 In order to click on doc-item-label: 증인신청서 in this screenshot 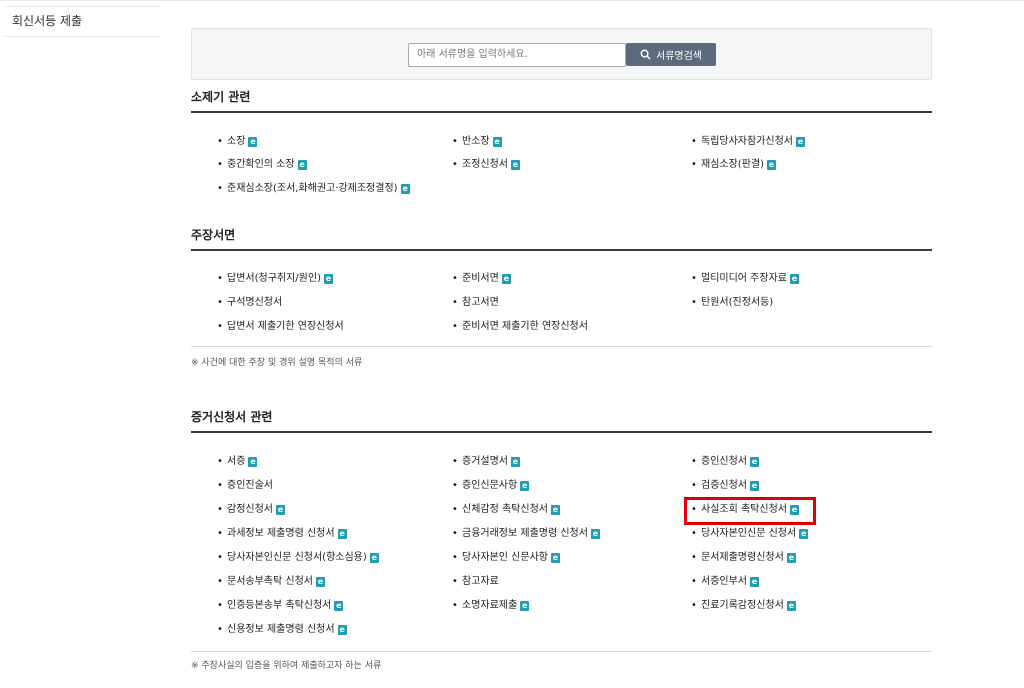, I will do `click(724, 462)`.